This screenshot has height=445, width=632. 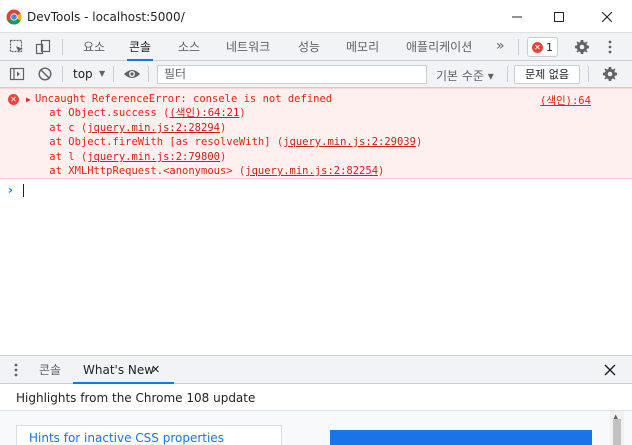 I want to click on tab-console-label: 콘솔, so click(x=140, y=47).